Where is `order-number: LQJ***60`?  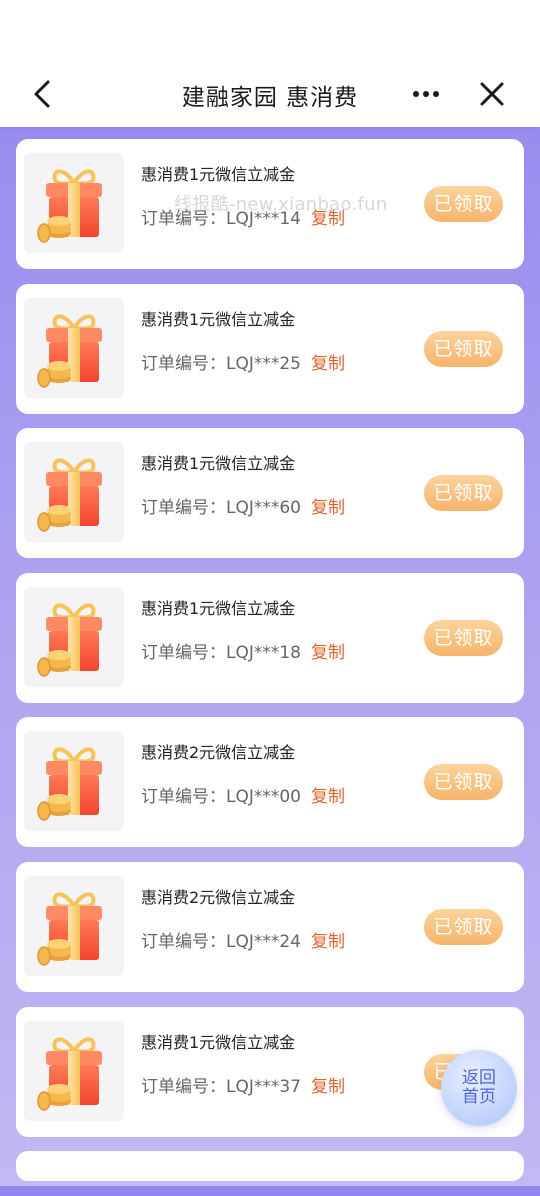 order-number: LQJ***60 is located at coordinates (263, 508).